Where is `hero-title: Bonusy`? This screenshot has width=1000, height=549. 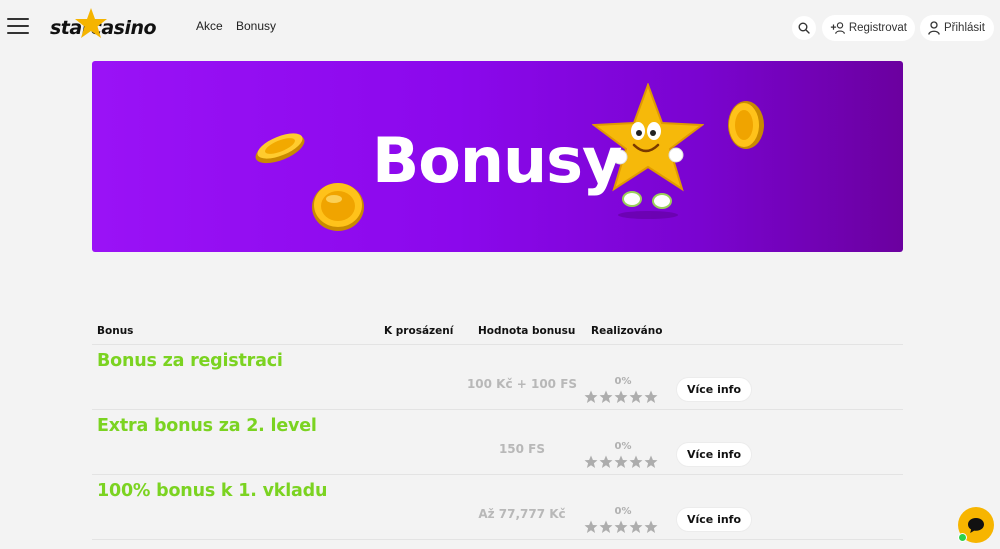
hero-title: Bonusy is located at coordinates (497, 160).